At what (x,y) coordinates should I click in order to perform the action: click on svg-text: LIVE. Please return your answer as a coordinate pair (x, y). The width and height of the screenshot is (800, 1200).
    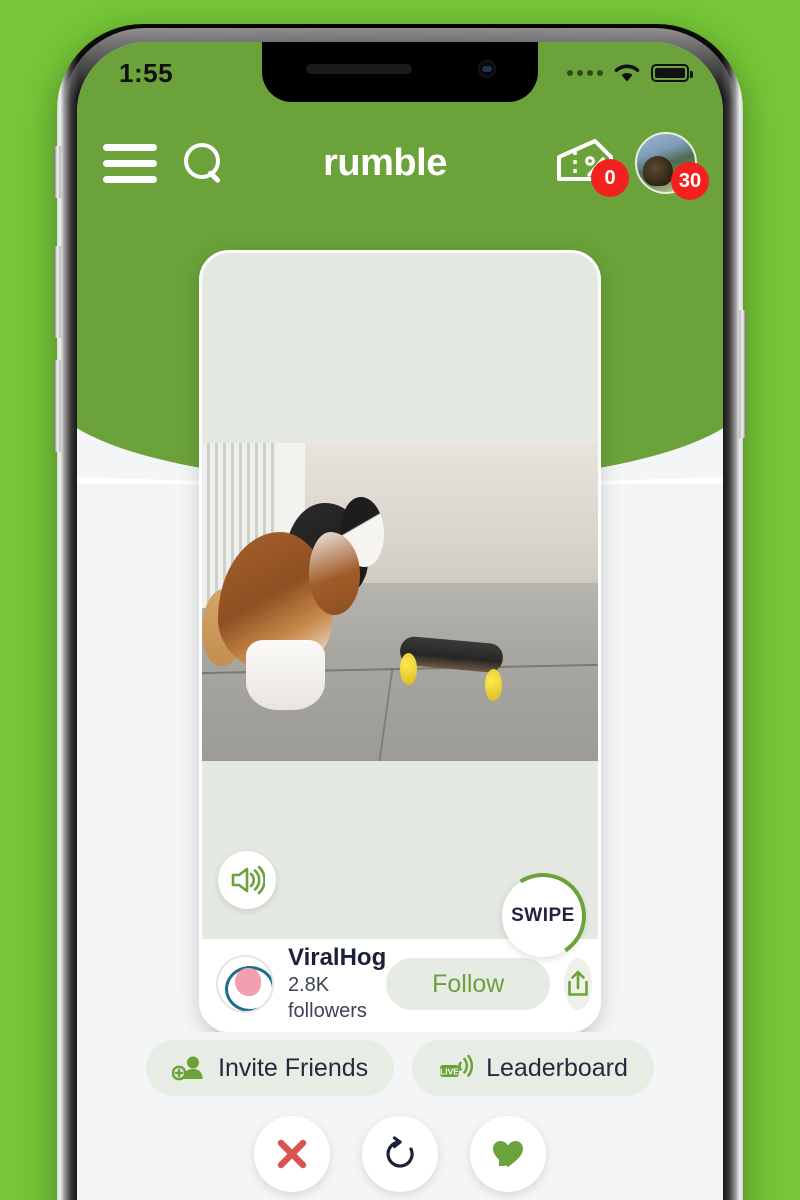
    Looking at the image, I should click on (449, 1071).